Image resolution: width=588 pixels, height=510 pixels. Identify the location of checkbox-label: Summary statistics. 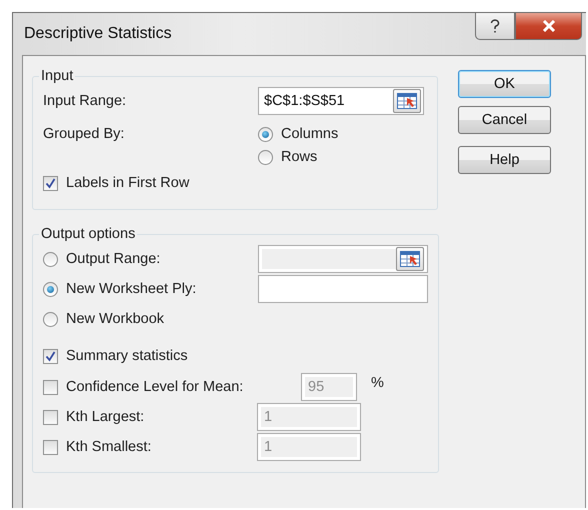
(127, 356).